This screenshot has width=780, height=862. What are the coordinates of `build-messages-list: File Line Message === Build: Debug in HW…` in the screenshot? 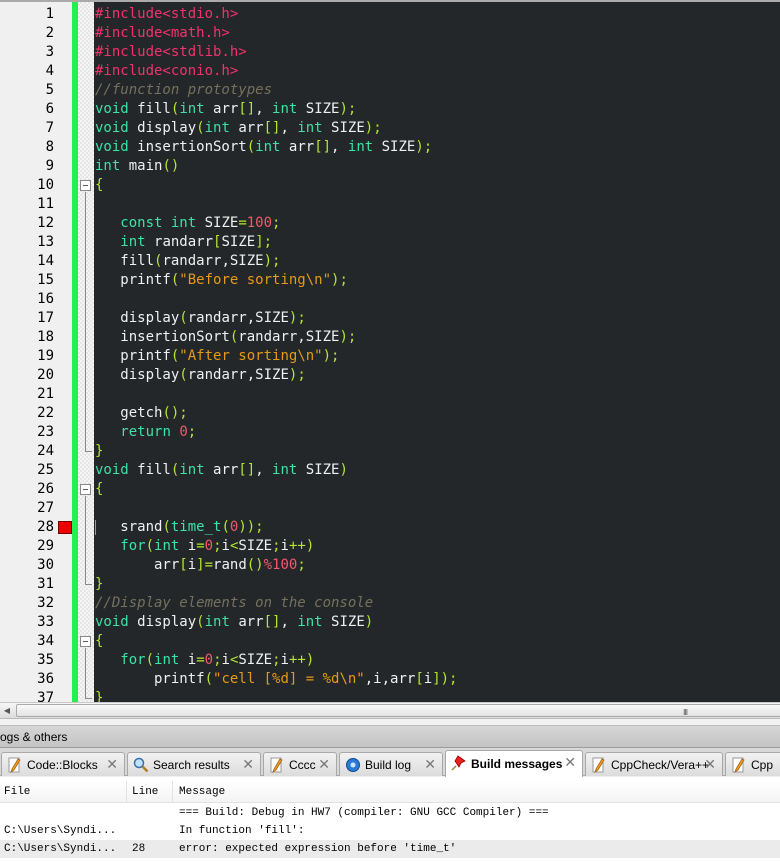 It's located at (390, 819).